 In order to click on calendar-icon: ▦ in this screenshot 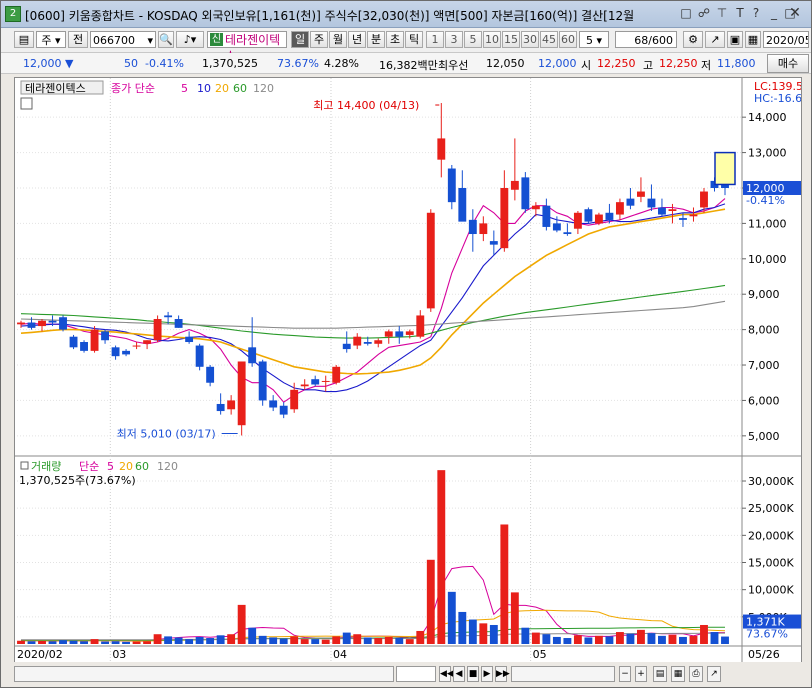, I will do `click(753, 39)`.